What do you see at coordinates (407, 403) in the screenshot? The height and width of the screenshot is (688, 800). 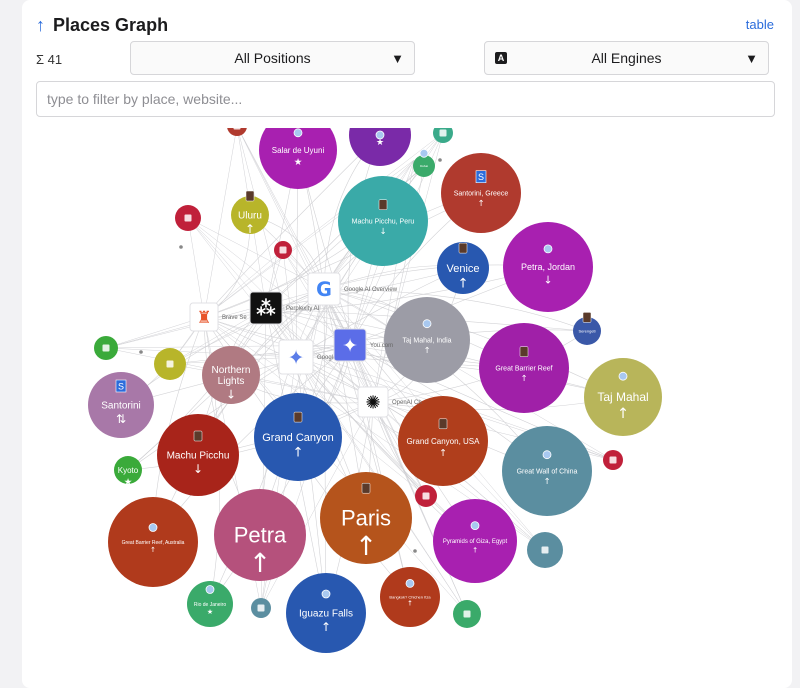 I see `engine-label: OpenAI Ch` at bounding box center [407, 403].